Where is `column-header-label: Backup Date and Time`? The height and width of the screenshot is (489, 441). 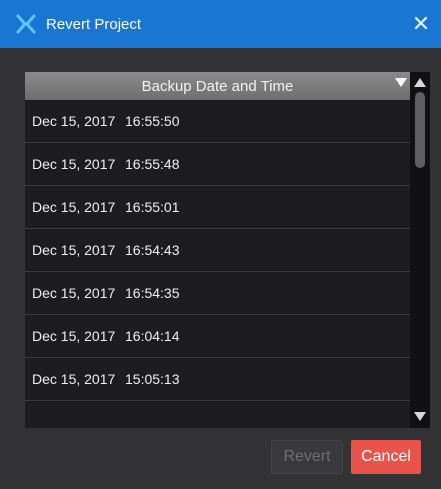 column-header-label: Backup Date and Time is located at coordinates (217, 86).